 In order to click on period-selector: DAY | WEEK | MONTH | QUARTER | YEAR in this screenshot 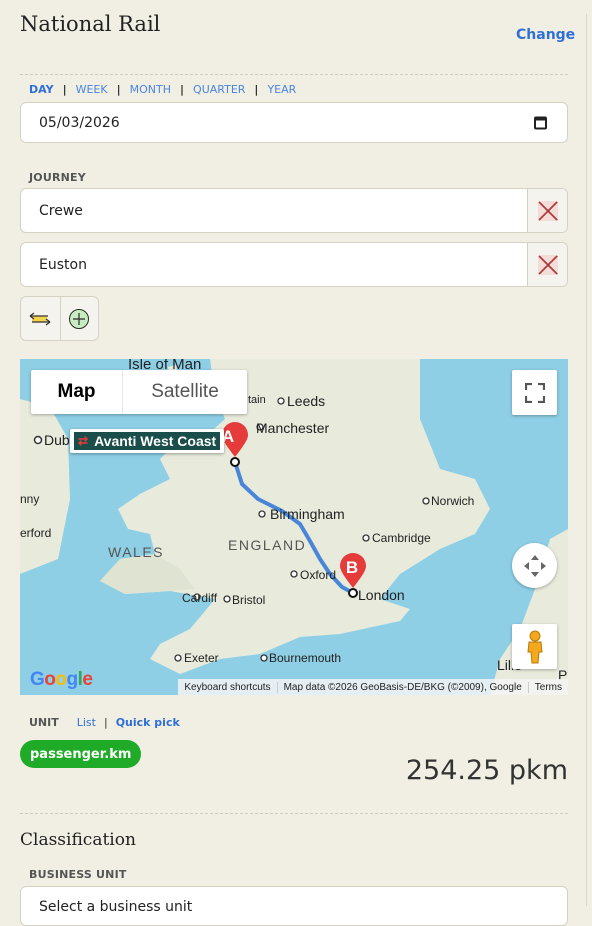, I will do `click(162, 89)`.